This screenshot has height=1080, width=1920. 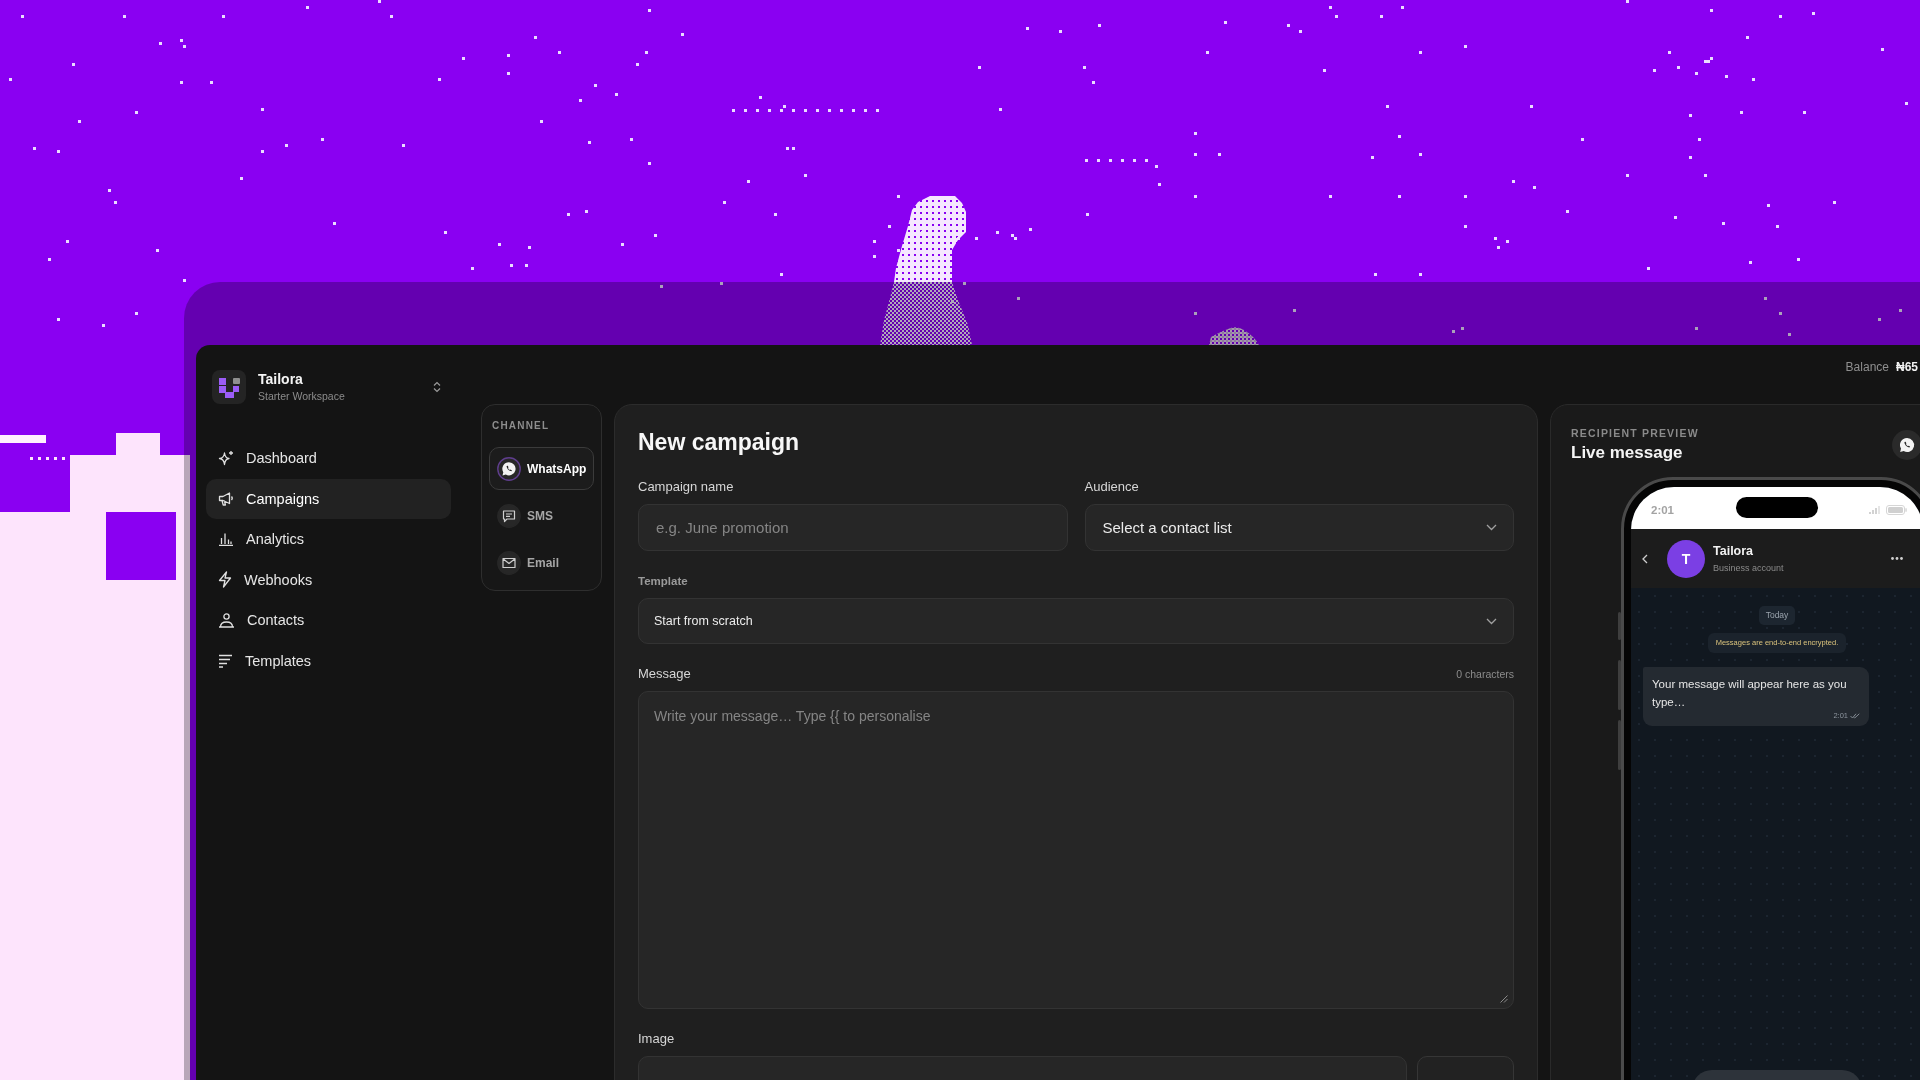 What do you see at coordinates (509, 515) in the screenshot?
I see `chat-bubble-icon` at bounding box center [509, 515].